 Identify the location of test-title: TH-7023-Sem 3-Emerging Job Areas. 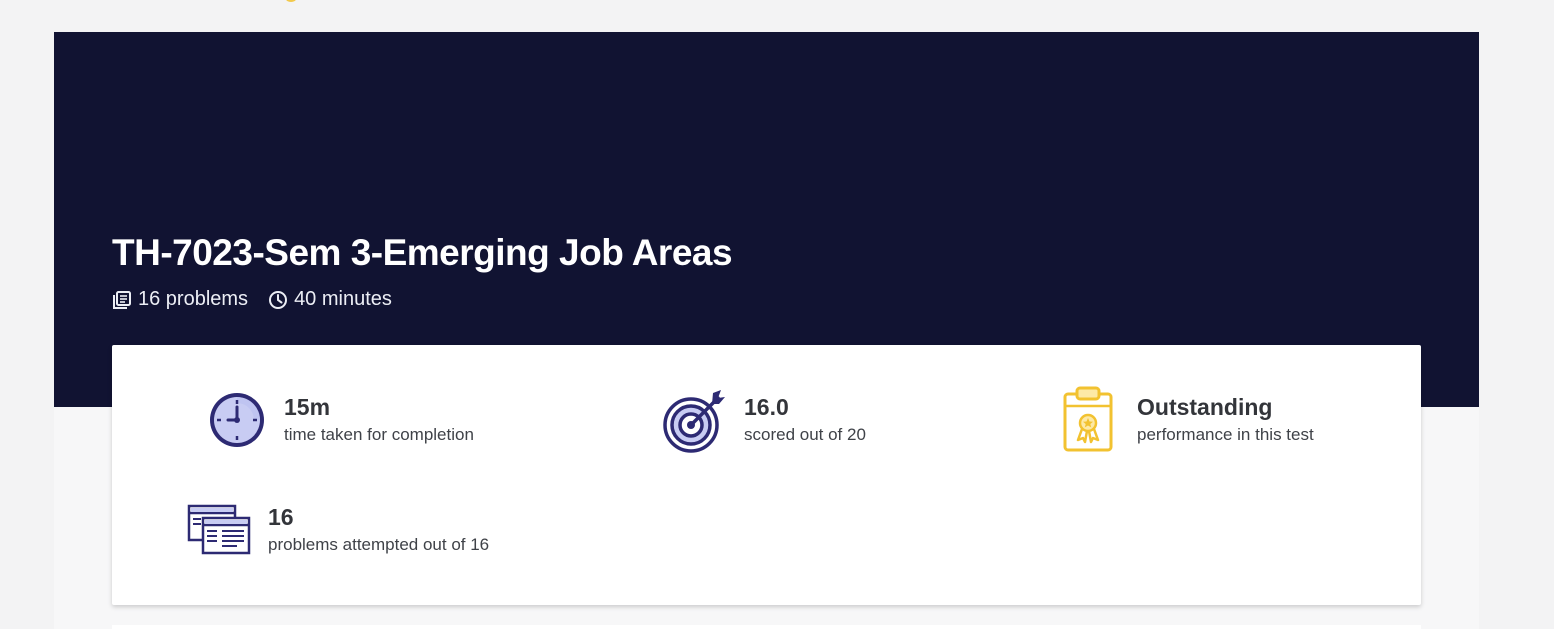
(422, 252).